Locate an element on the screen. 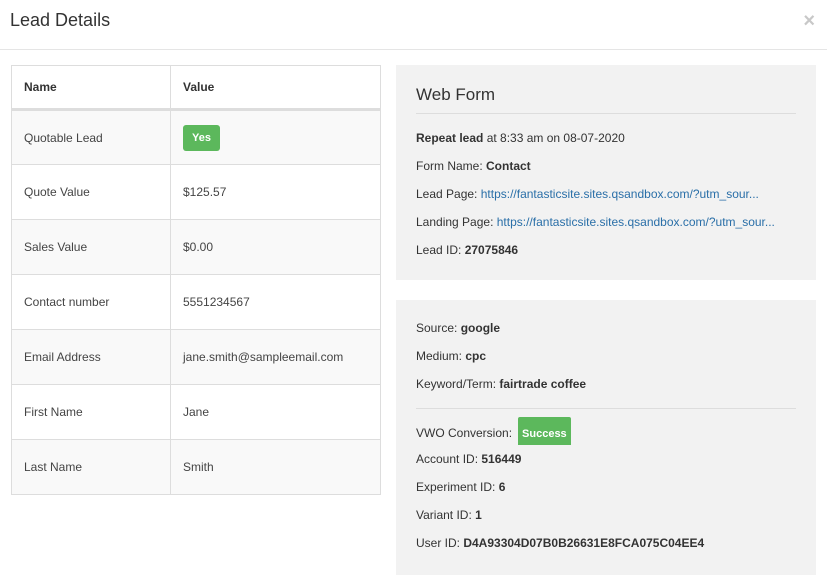 The width and height of the screenshot is (827, 584). table-row: Last Name Smith is located at coordinates (196, 467).